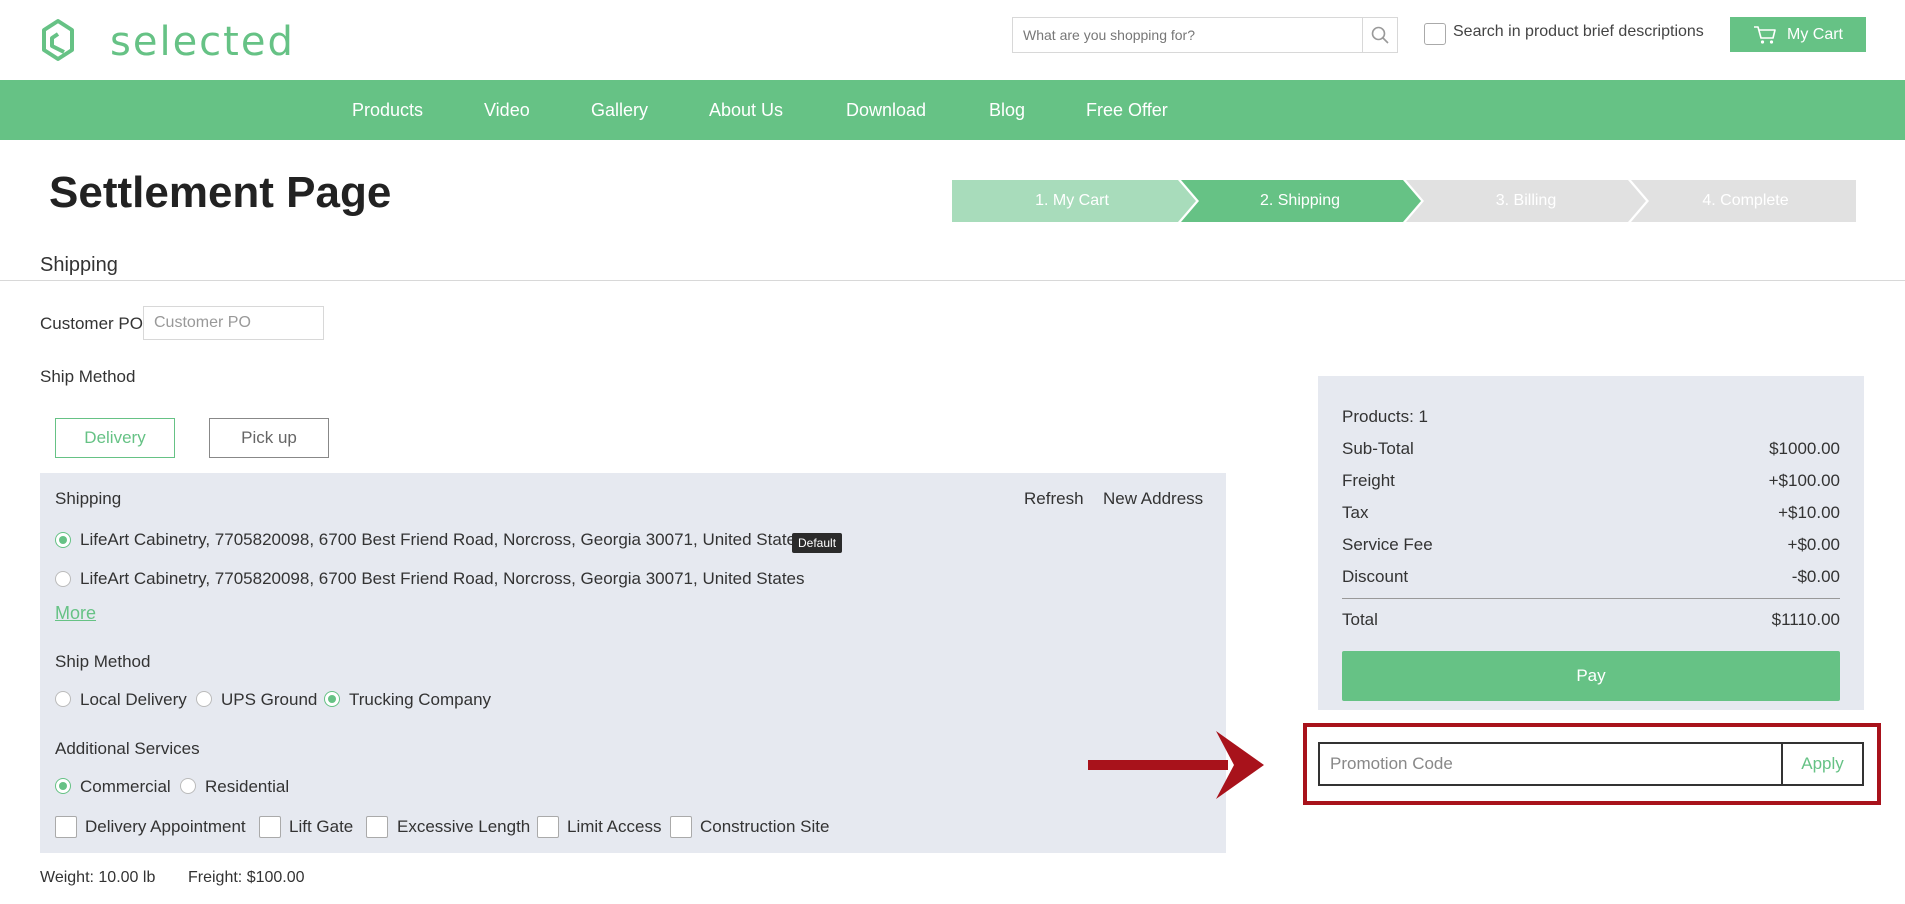  I want to click on ship-method-radio-local, so click(63, 699).